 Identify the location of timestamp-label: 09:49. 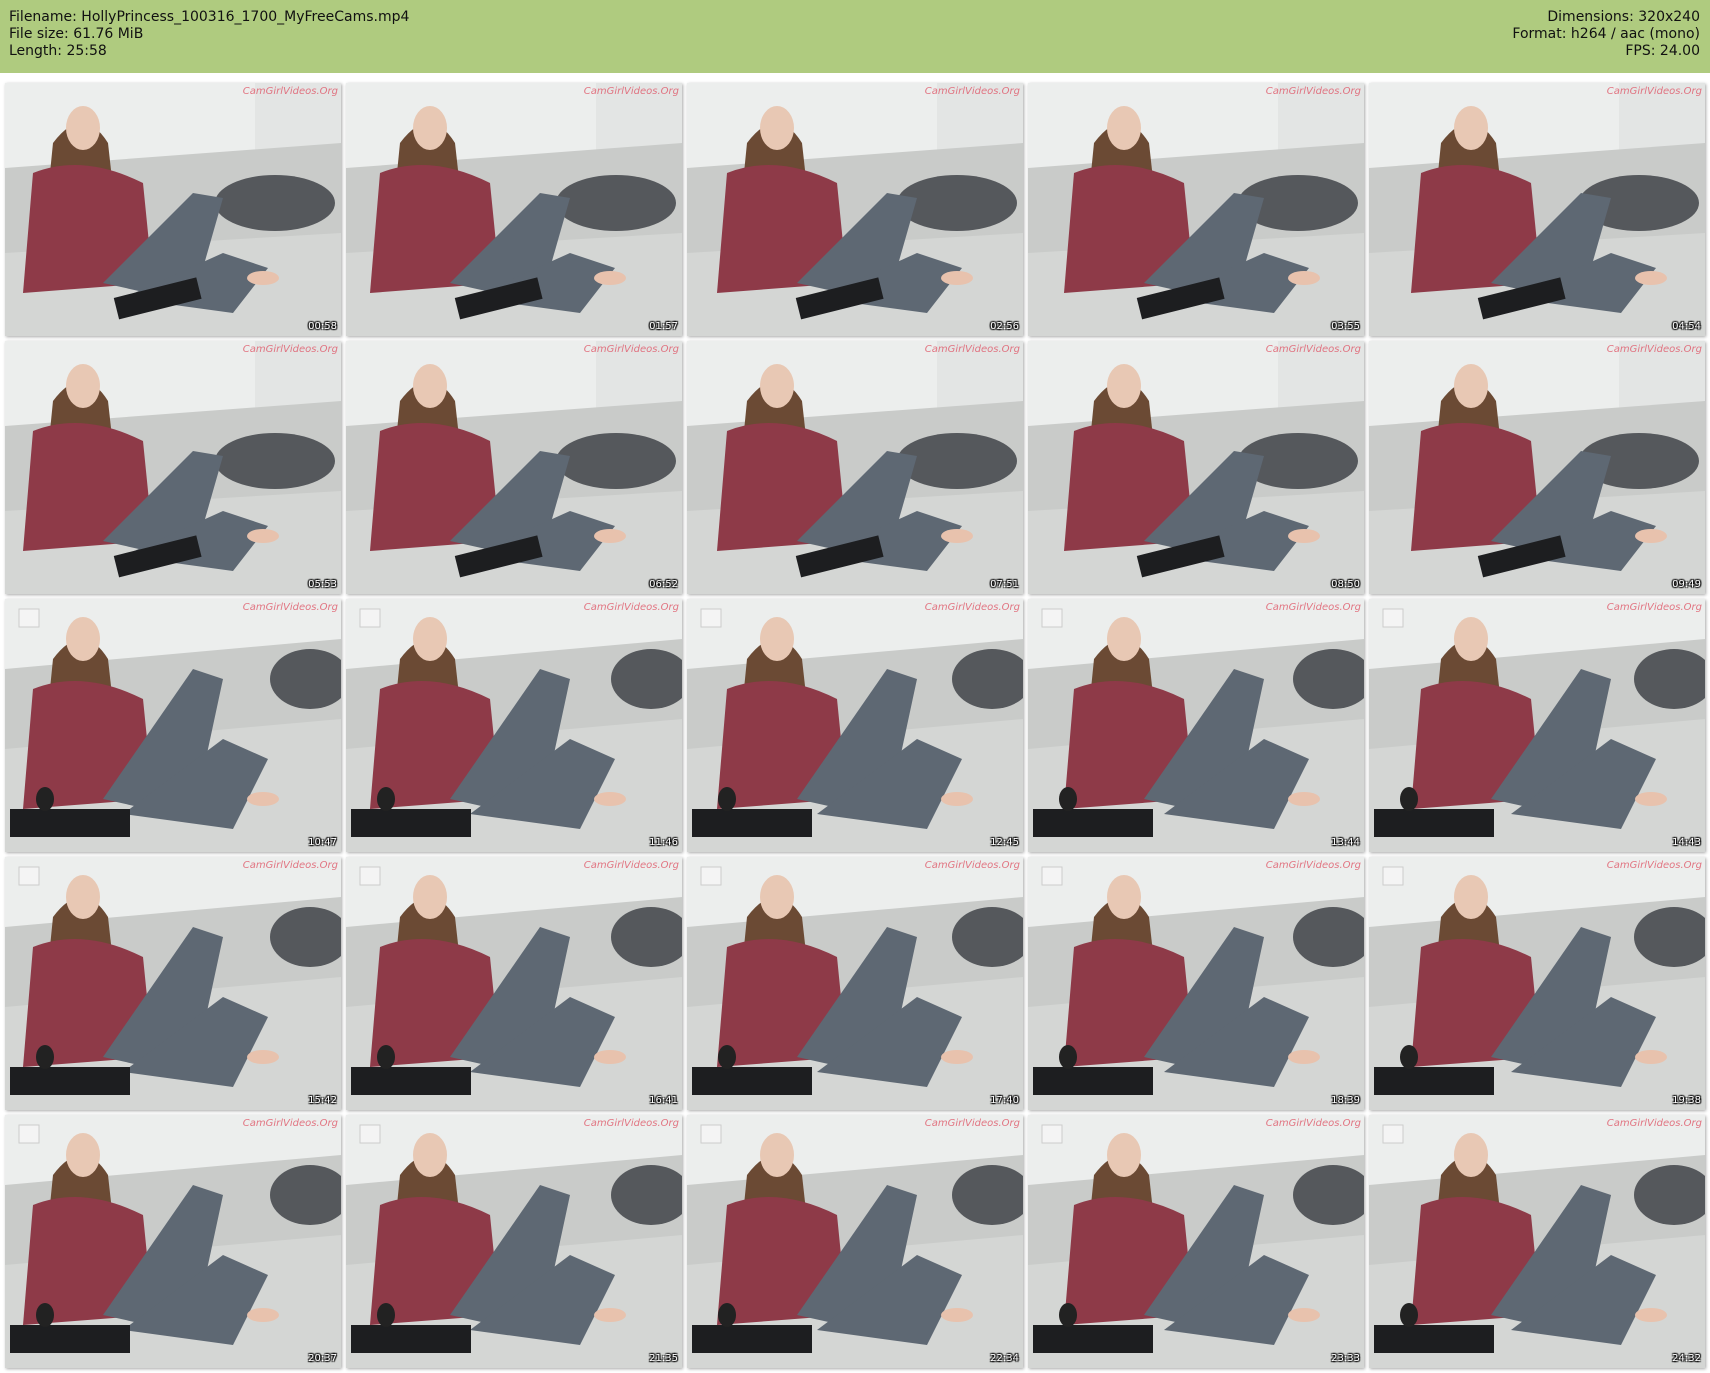
(1686, 584).